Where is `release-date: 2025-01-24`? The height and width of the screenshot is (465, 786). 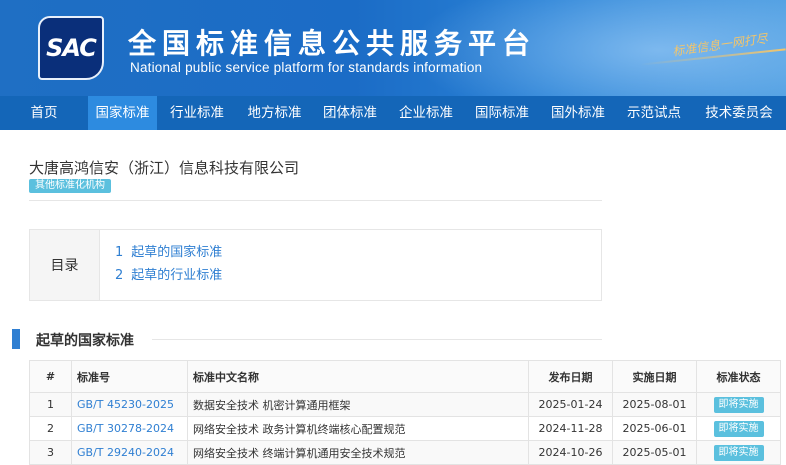
release-date: 2025-01-24 is located at coordinates (570, 404).